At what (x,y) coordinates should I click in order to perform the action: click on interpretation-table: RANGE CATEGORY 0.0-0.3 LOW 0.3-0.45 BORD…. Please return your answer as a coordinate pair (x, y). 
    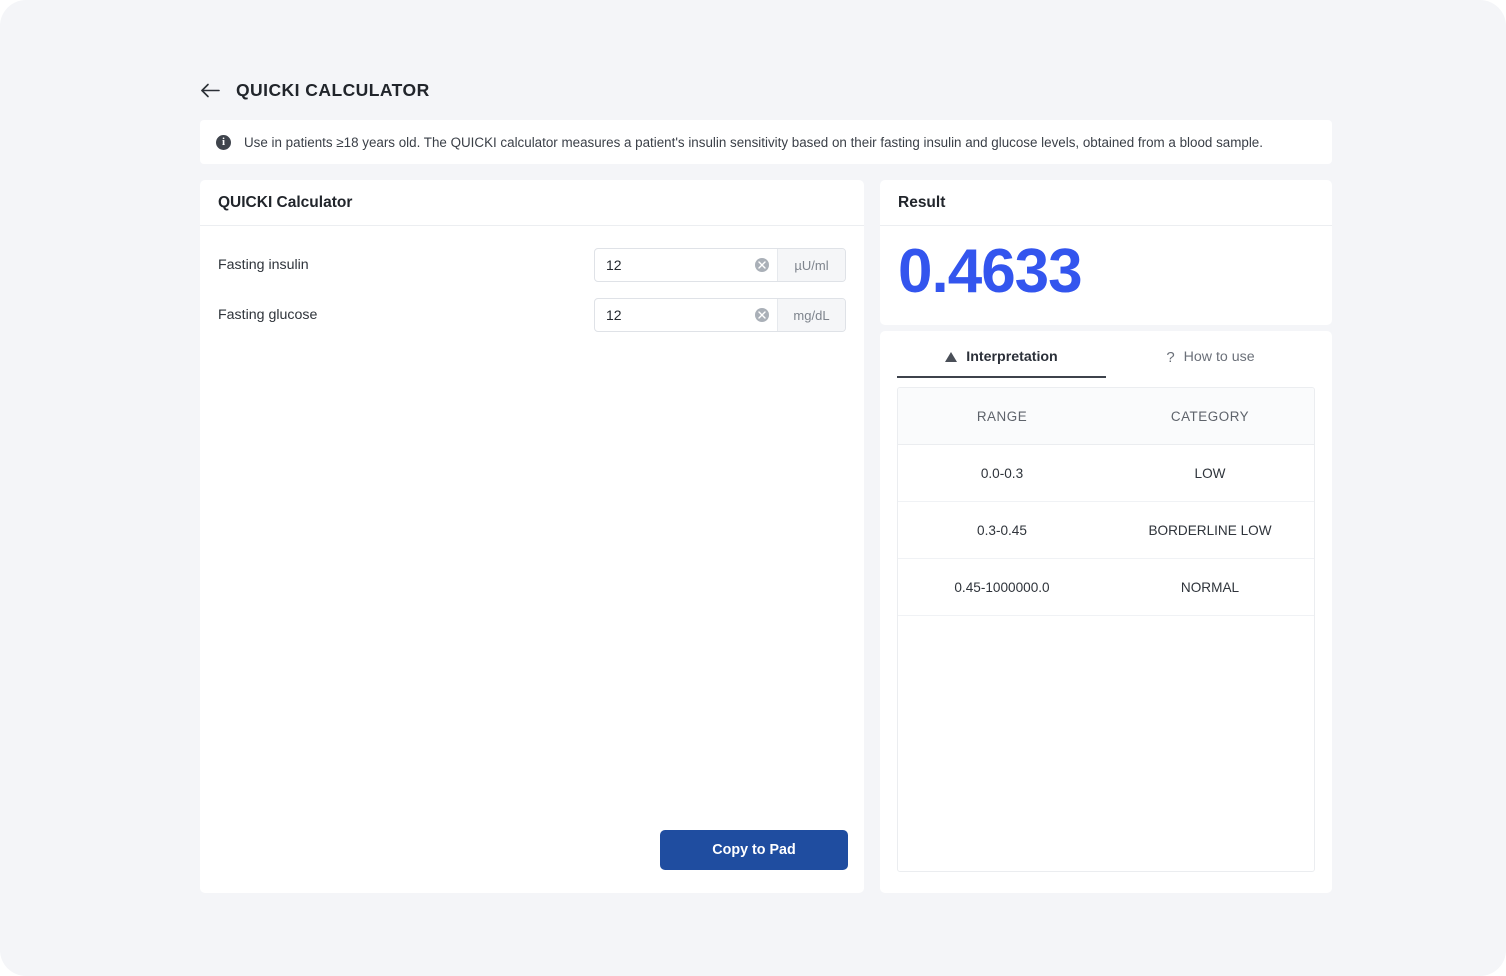
    Looking at the image, I should click on (1106, 629).